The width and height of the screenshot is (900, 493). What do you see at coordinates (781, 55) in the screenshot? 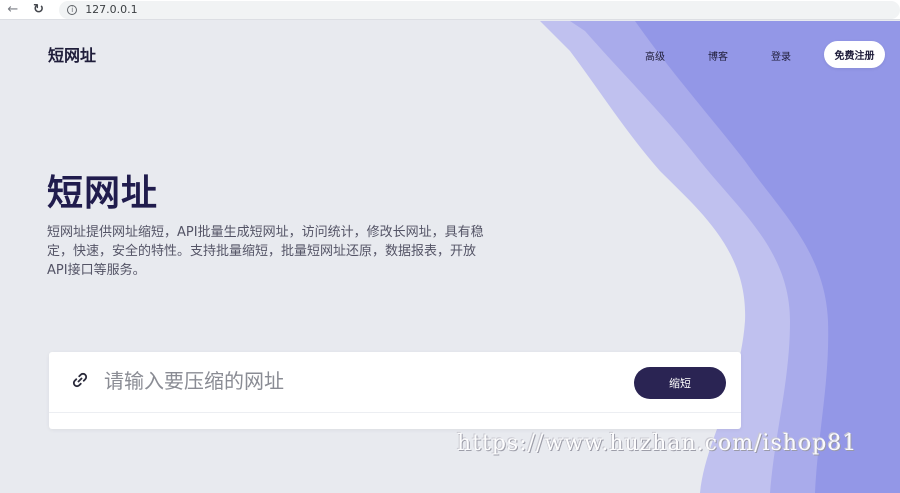
I see `nav-link-login: 登录` at bounding box center [781, 55].